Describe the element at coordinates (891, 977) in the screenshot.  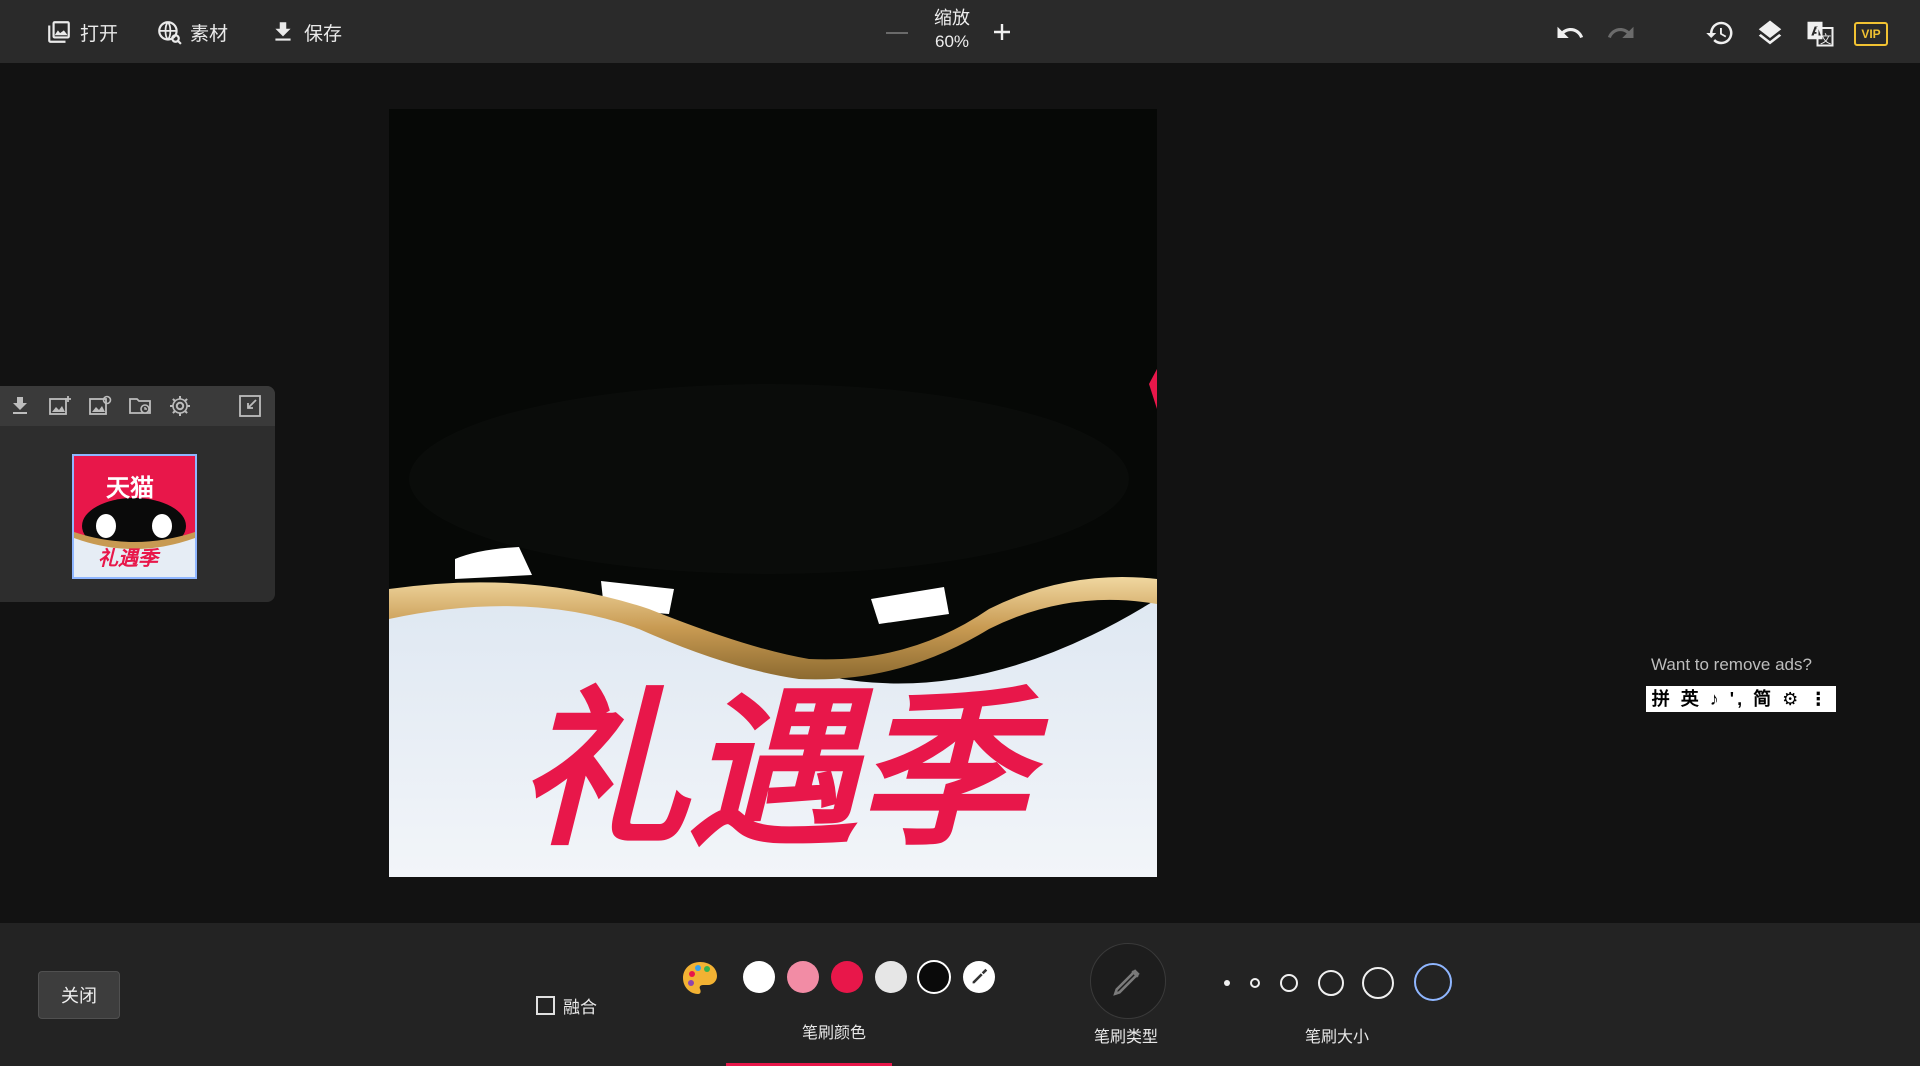
I see `swatch-light-gray` at that location.